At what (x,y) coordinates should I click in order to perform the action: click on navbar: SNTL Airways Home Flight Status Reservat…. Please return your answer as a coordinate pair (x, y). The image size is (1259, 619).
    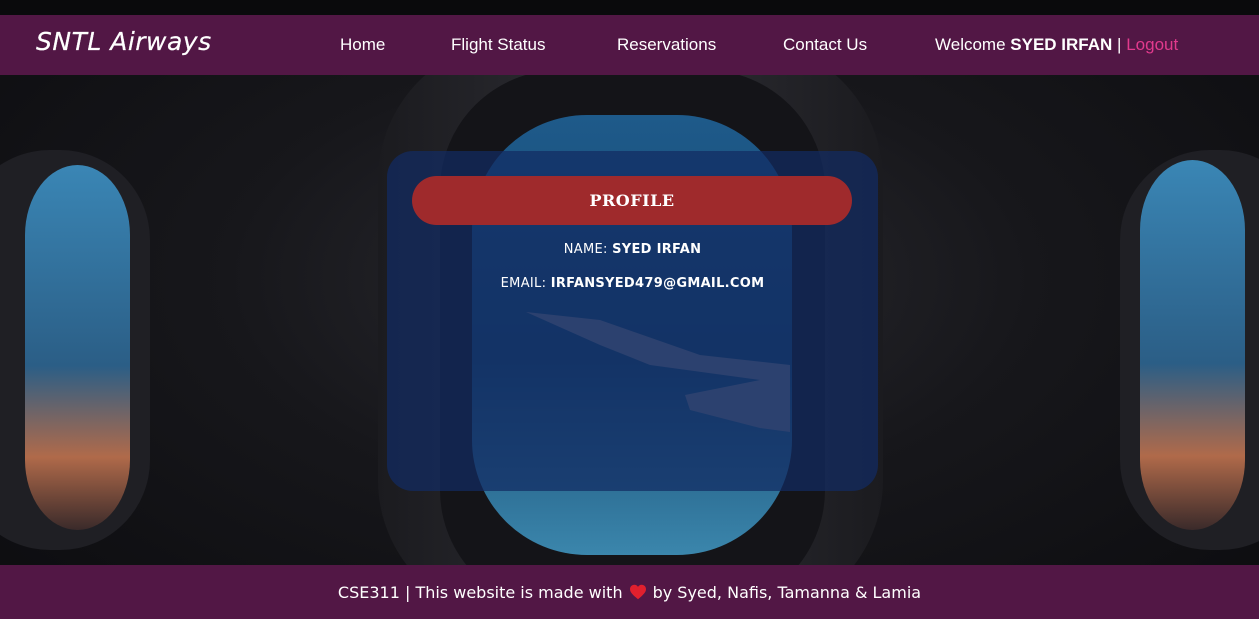
    Looking at the image, I should click on (629, 45).